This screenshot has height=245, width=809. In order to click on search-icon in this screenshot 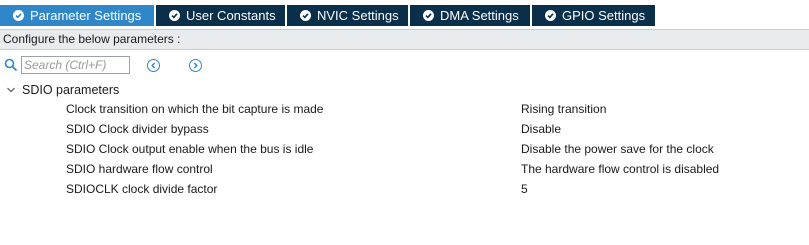, I will do `click(11, 65)`.